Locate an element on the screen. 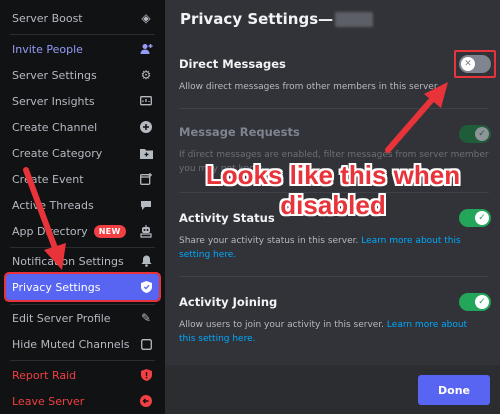 Image resolution: width=500 pixels, height=414 pixels. calendar-plus-icon is located at coordinates (146, 179).